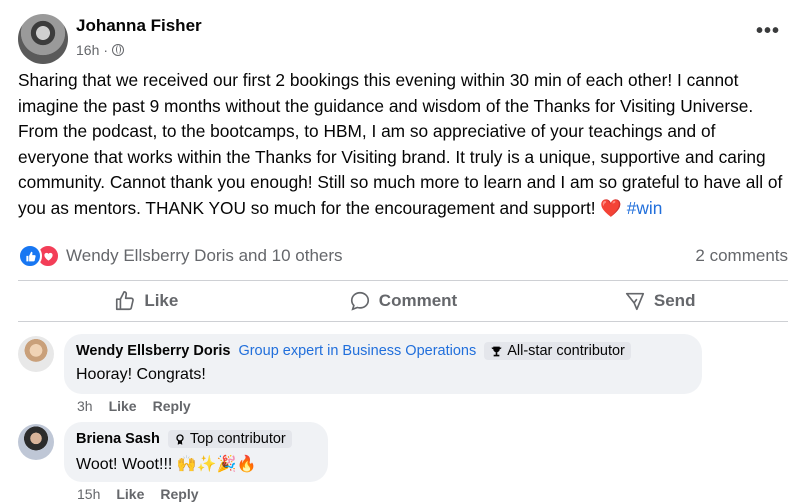  I want to click on post-time: 16h, so click(87, 50).